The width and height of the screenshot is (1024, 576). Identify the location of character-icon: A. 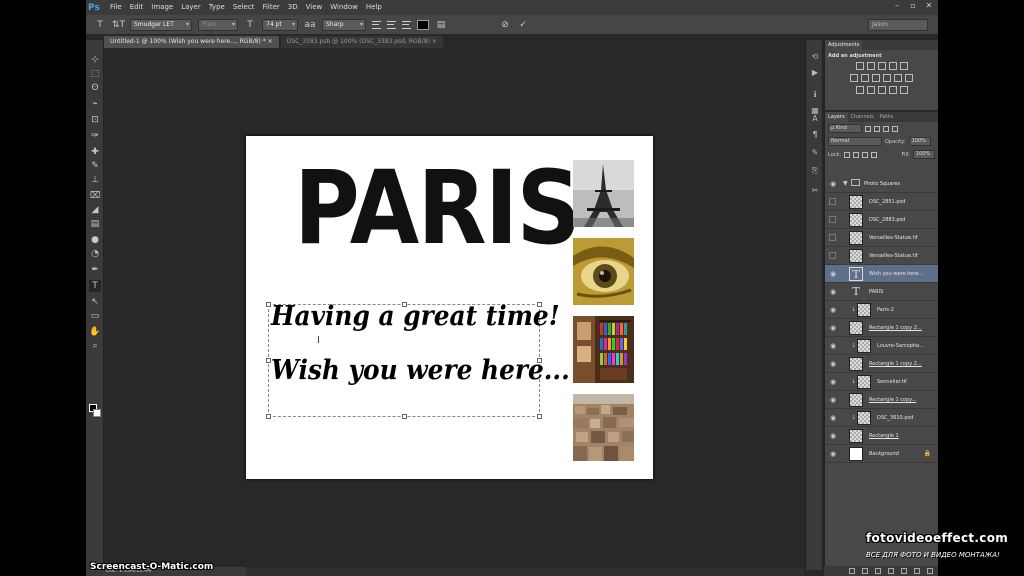
(815, 119).